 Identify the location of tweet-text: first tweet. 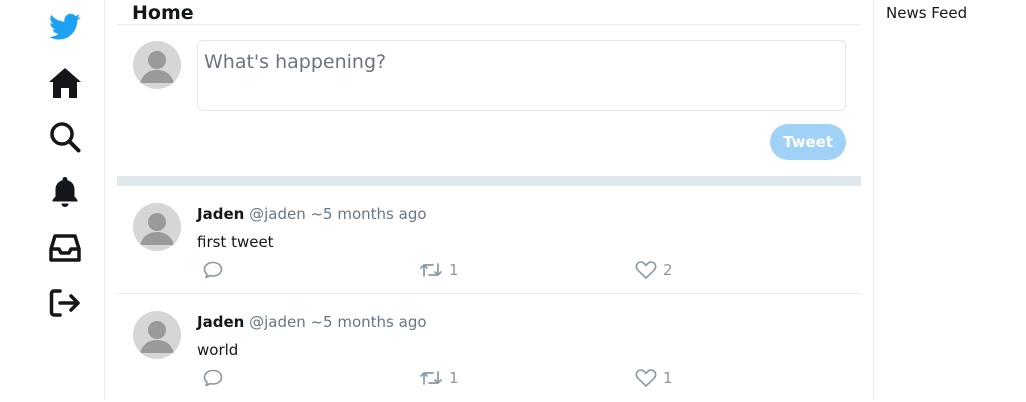
(235, 242).